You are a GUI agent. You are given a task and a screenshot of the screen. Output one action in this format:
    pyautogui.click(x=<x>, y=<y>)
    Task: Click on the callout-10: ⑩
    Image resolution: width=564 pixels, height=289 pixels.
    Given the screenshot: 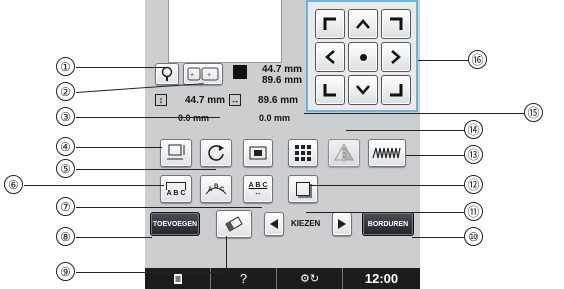 What is the action you would take?
    pyautogui.click(x=473, y=236)
    